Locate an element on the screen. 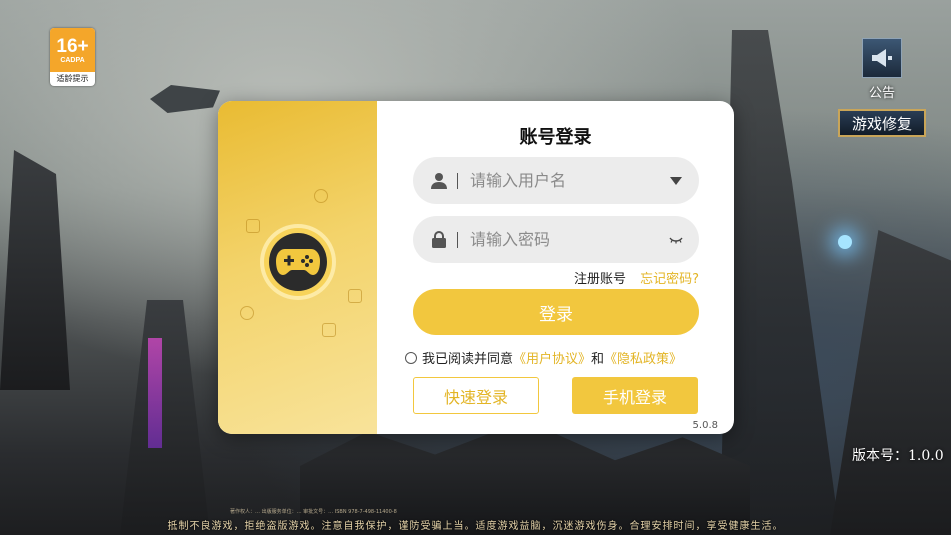  phone-login-button: 手机登录 is located at coordinates (635, 395).